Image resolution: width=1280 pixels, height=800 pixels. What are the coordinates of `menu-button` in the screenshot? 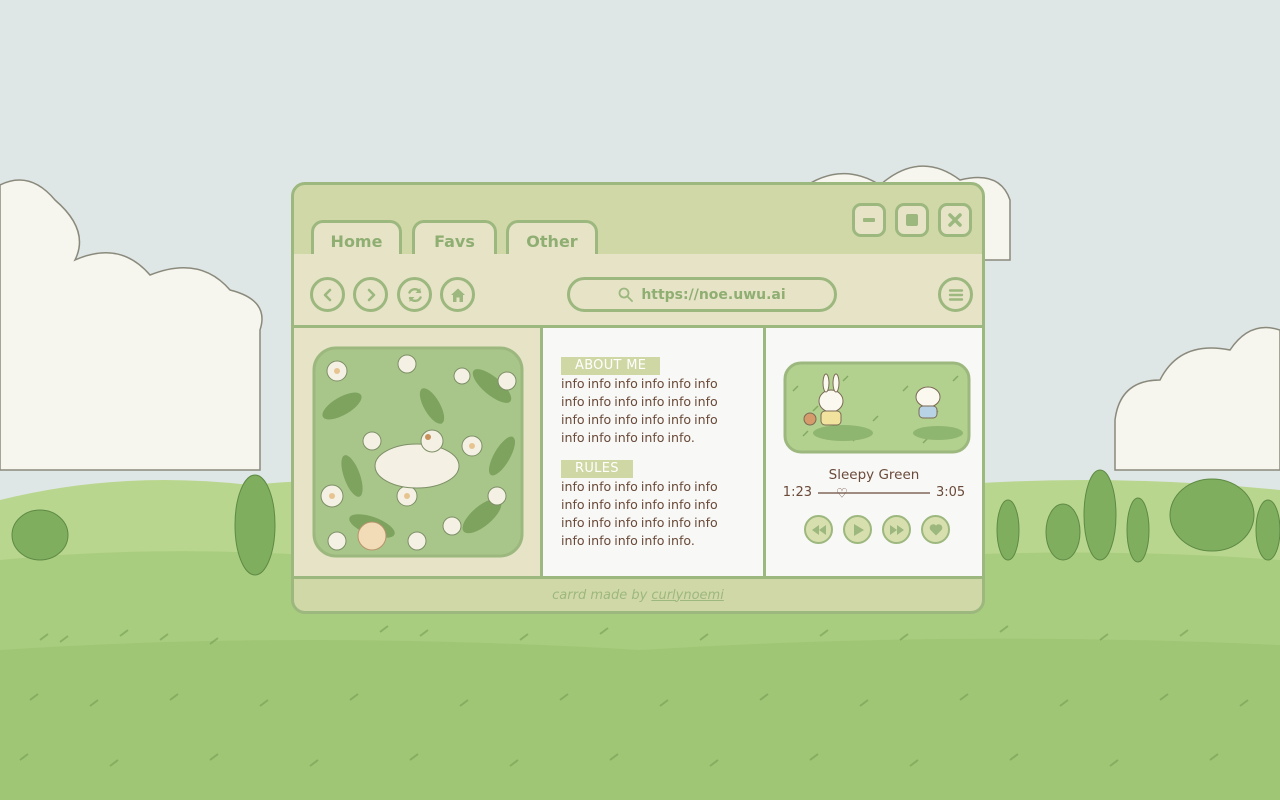 It's located at (955, 294).